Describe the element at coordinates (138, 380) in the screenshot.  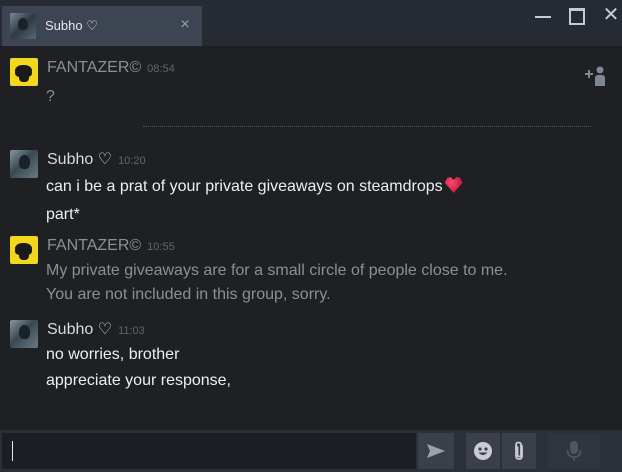
I see `message-text: appreciate your response,` at that location.